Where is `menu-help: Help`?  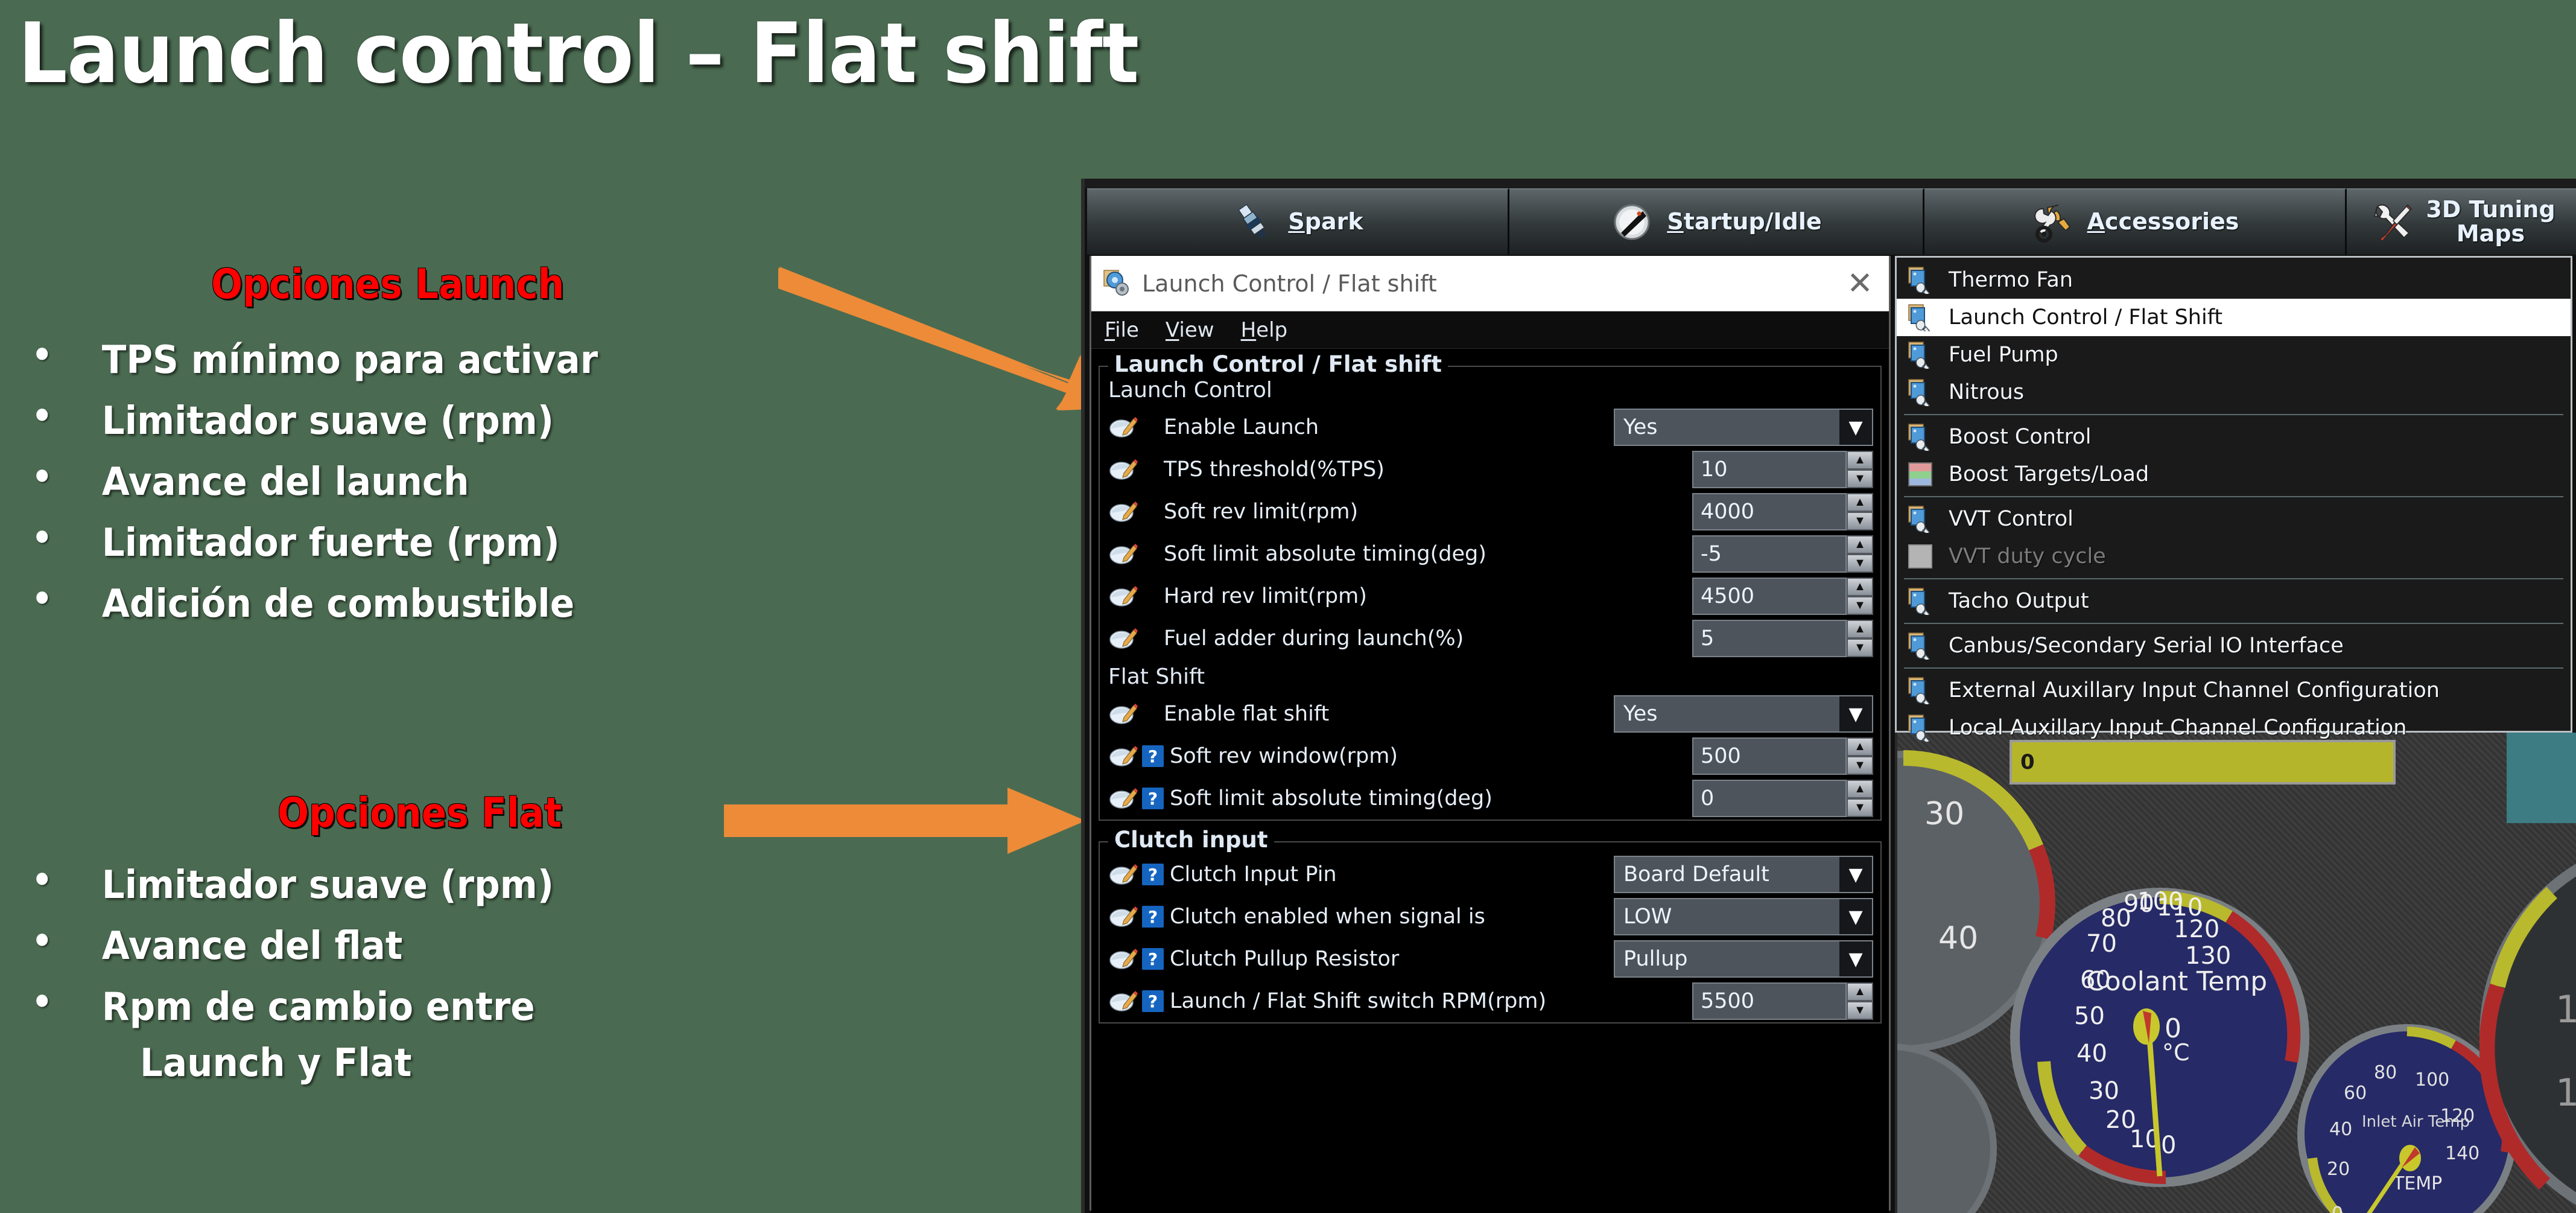 menu-help: Help is located at coordinates (1265, 330).